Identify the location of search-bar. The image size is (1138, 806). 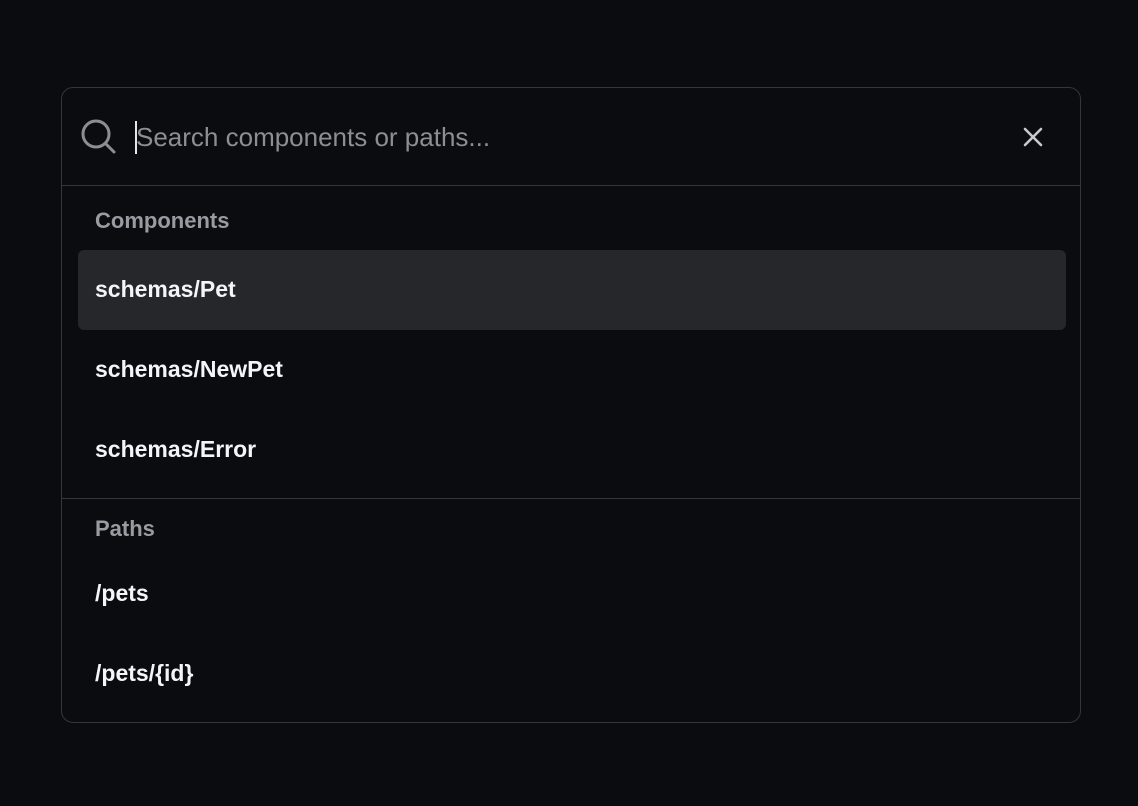
(571, 137).